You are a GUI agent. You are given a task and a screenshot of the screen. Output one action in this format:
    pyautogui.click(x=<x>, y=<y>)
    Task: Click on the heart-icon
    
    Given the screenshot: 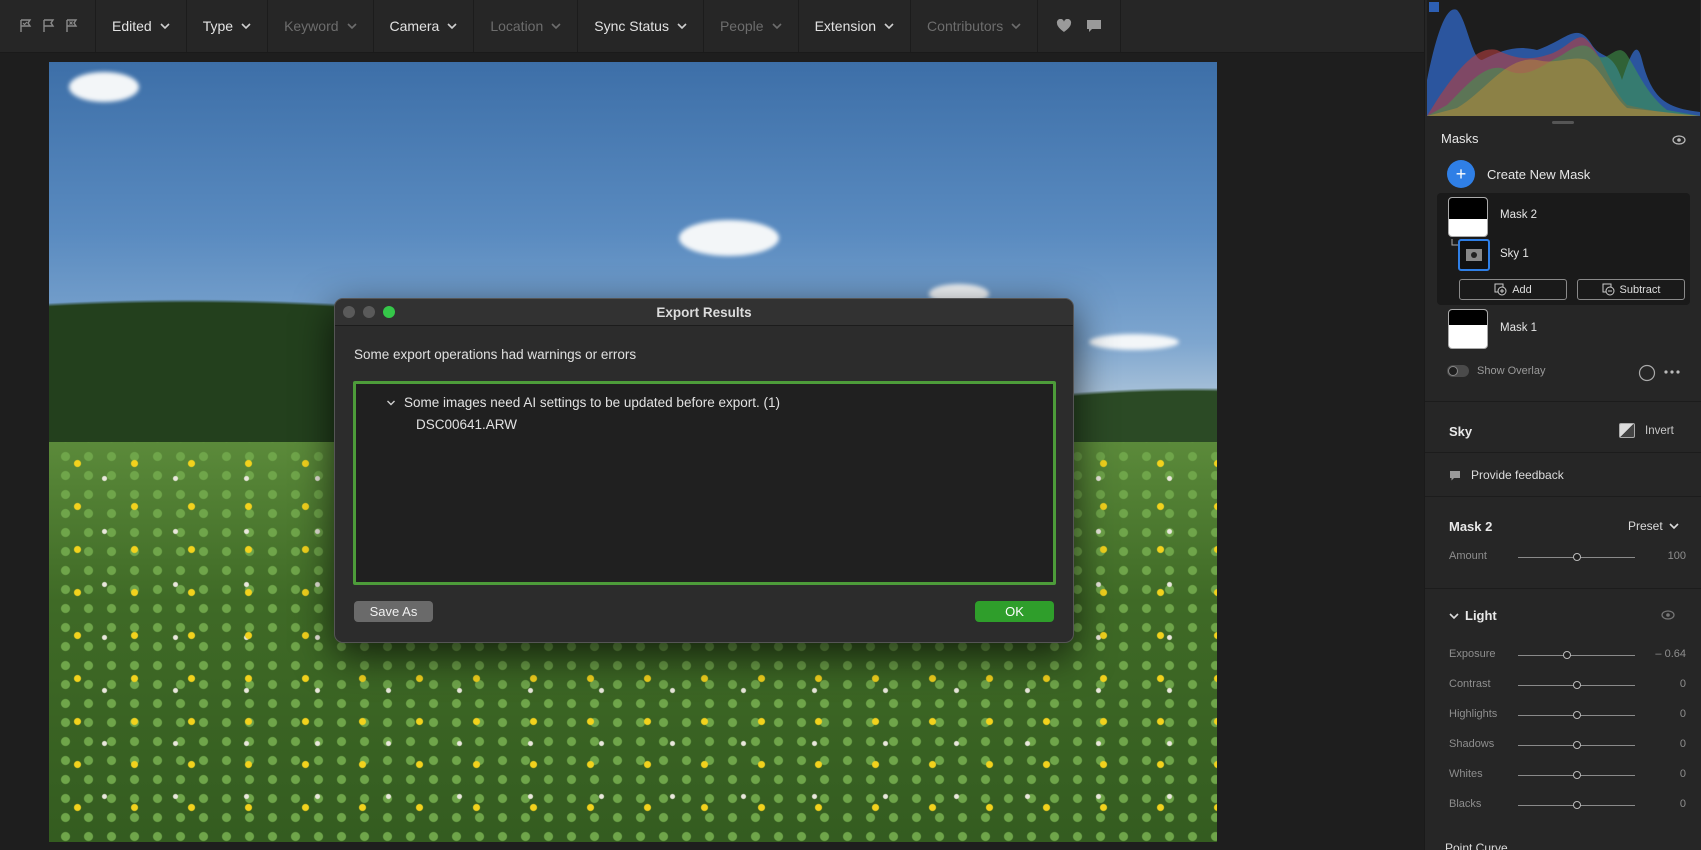 What is the action you would take?
    pyautogui.click(x=1064, y=26)
    